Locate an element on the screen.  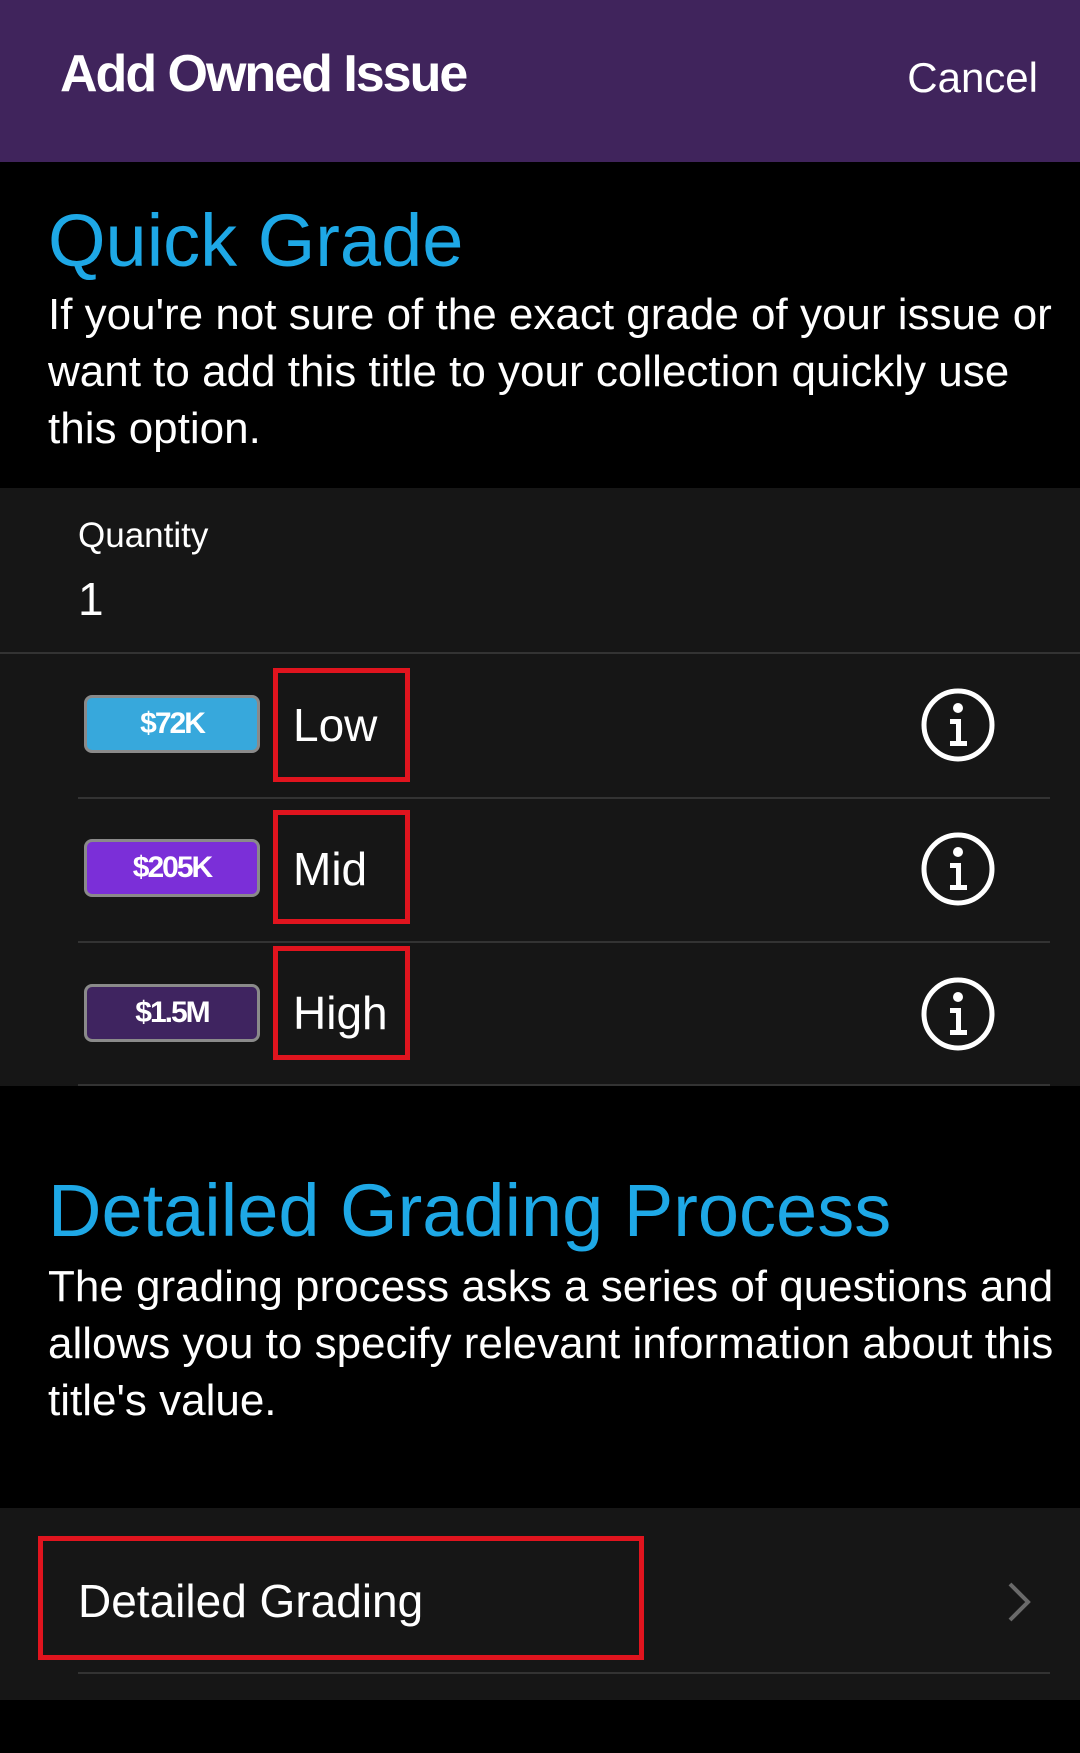
quantity-field: 1 is located at coordinates (91, 599).